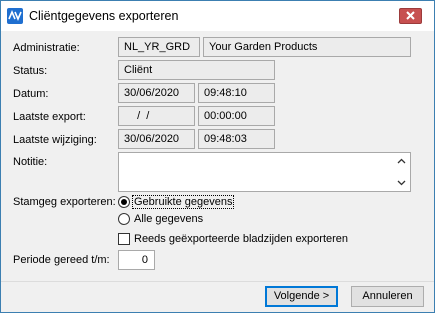  I want to click on window-title: Cliëntgegevens exporteren, so click(104, 16).